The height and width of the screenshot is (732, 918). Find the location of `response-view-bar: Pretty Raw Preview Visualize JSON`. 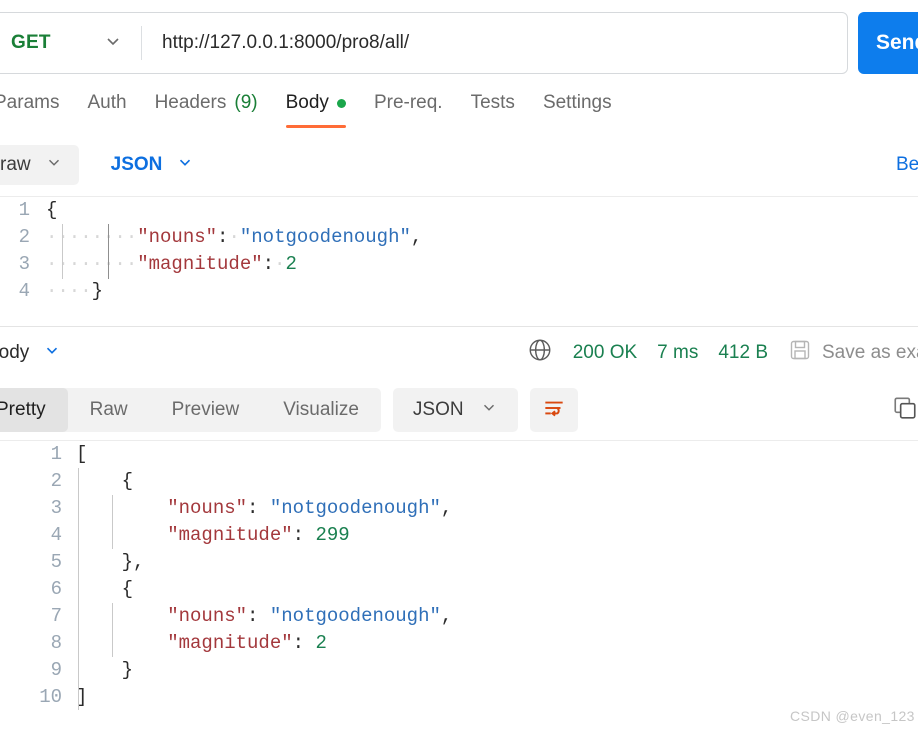

response-view-bar: Pretty Raw Preview Visualize JSON is located at coordinates (459, 410).